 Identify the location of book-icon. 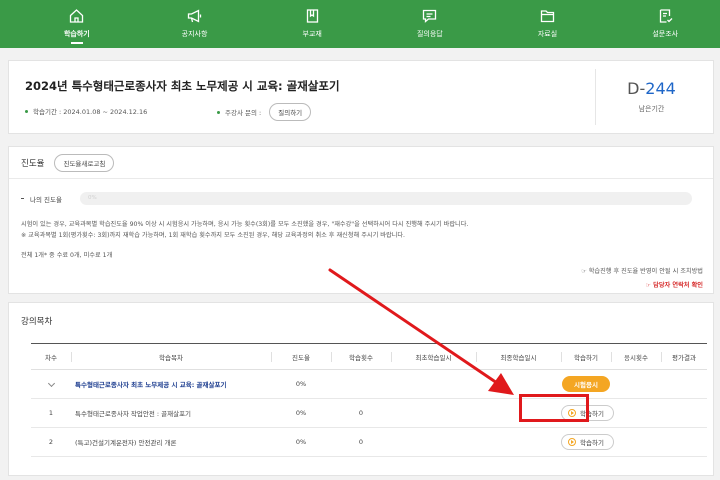
(312, 16).